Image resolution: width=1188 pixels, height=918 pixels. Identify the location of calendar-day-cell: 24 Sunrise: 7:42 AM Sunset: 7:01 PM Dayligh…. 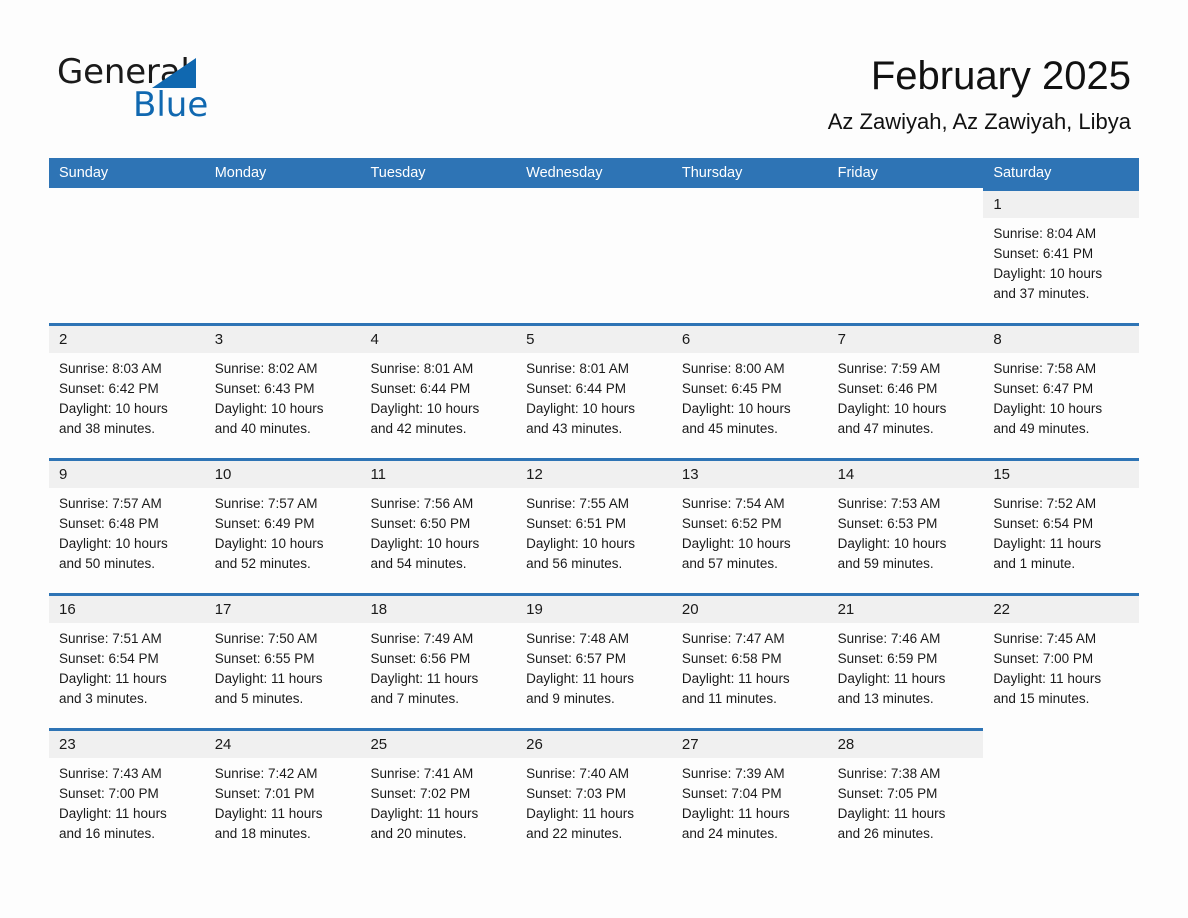
(282, 795).